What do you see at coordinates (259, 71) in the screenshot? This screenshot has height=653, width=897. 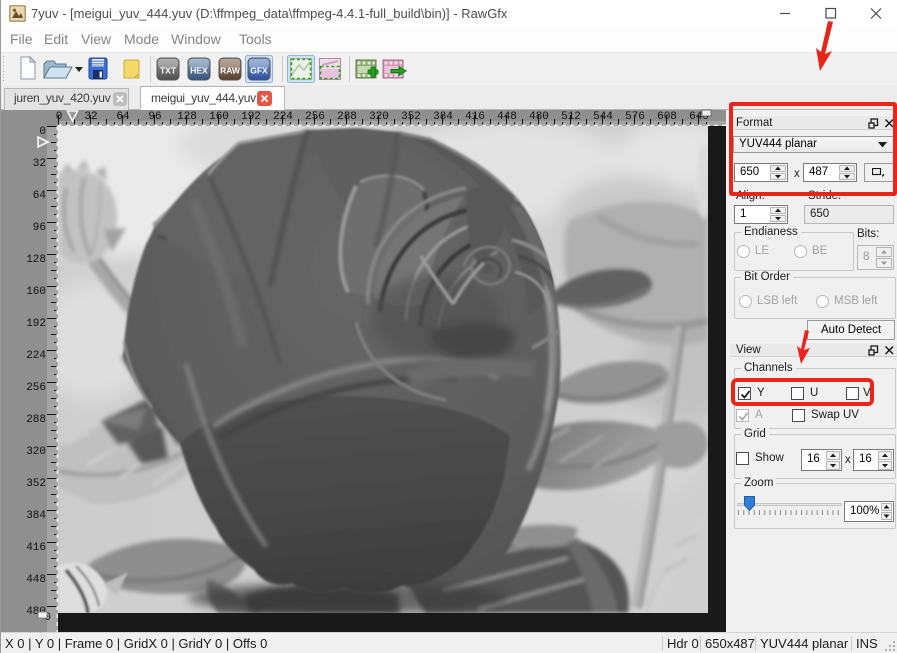 I see `svg-text: GFX` at bounding box center [259, 71].